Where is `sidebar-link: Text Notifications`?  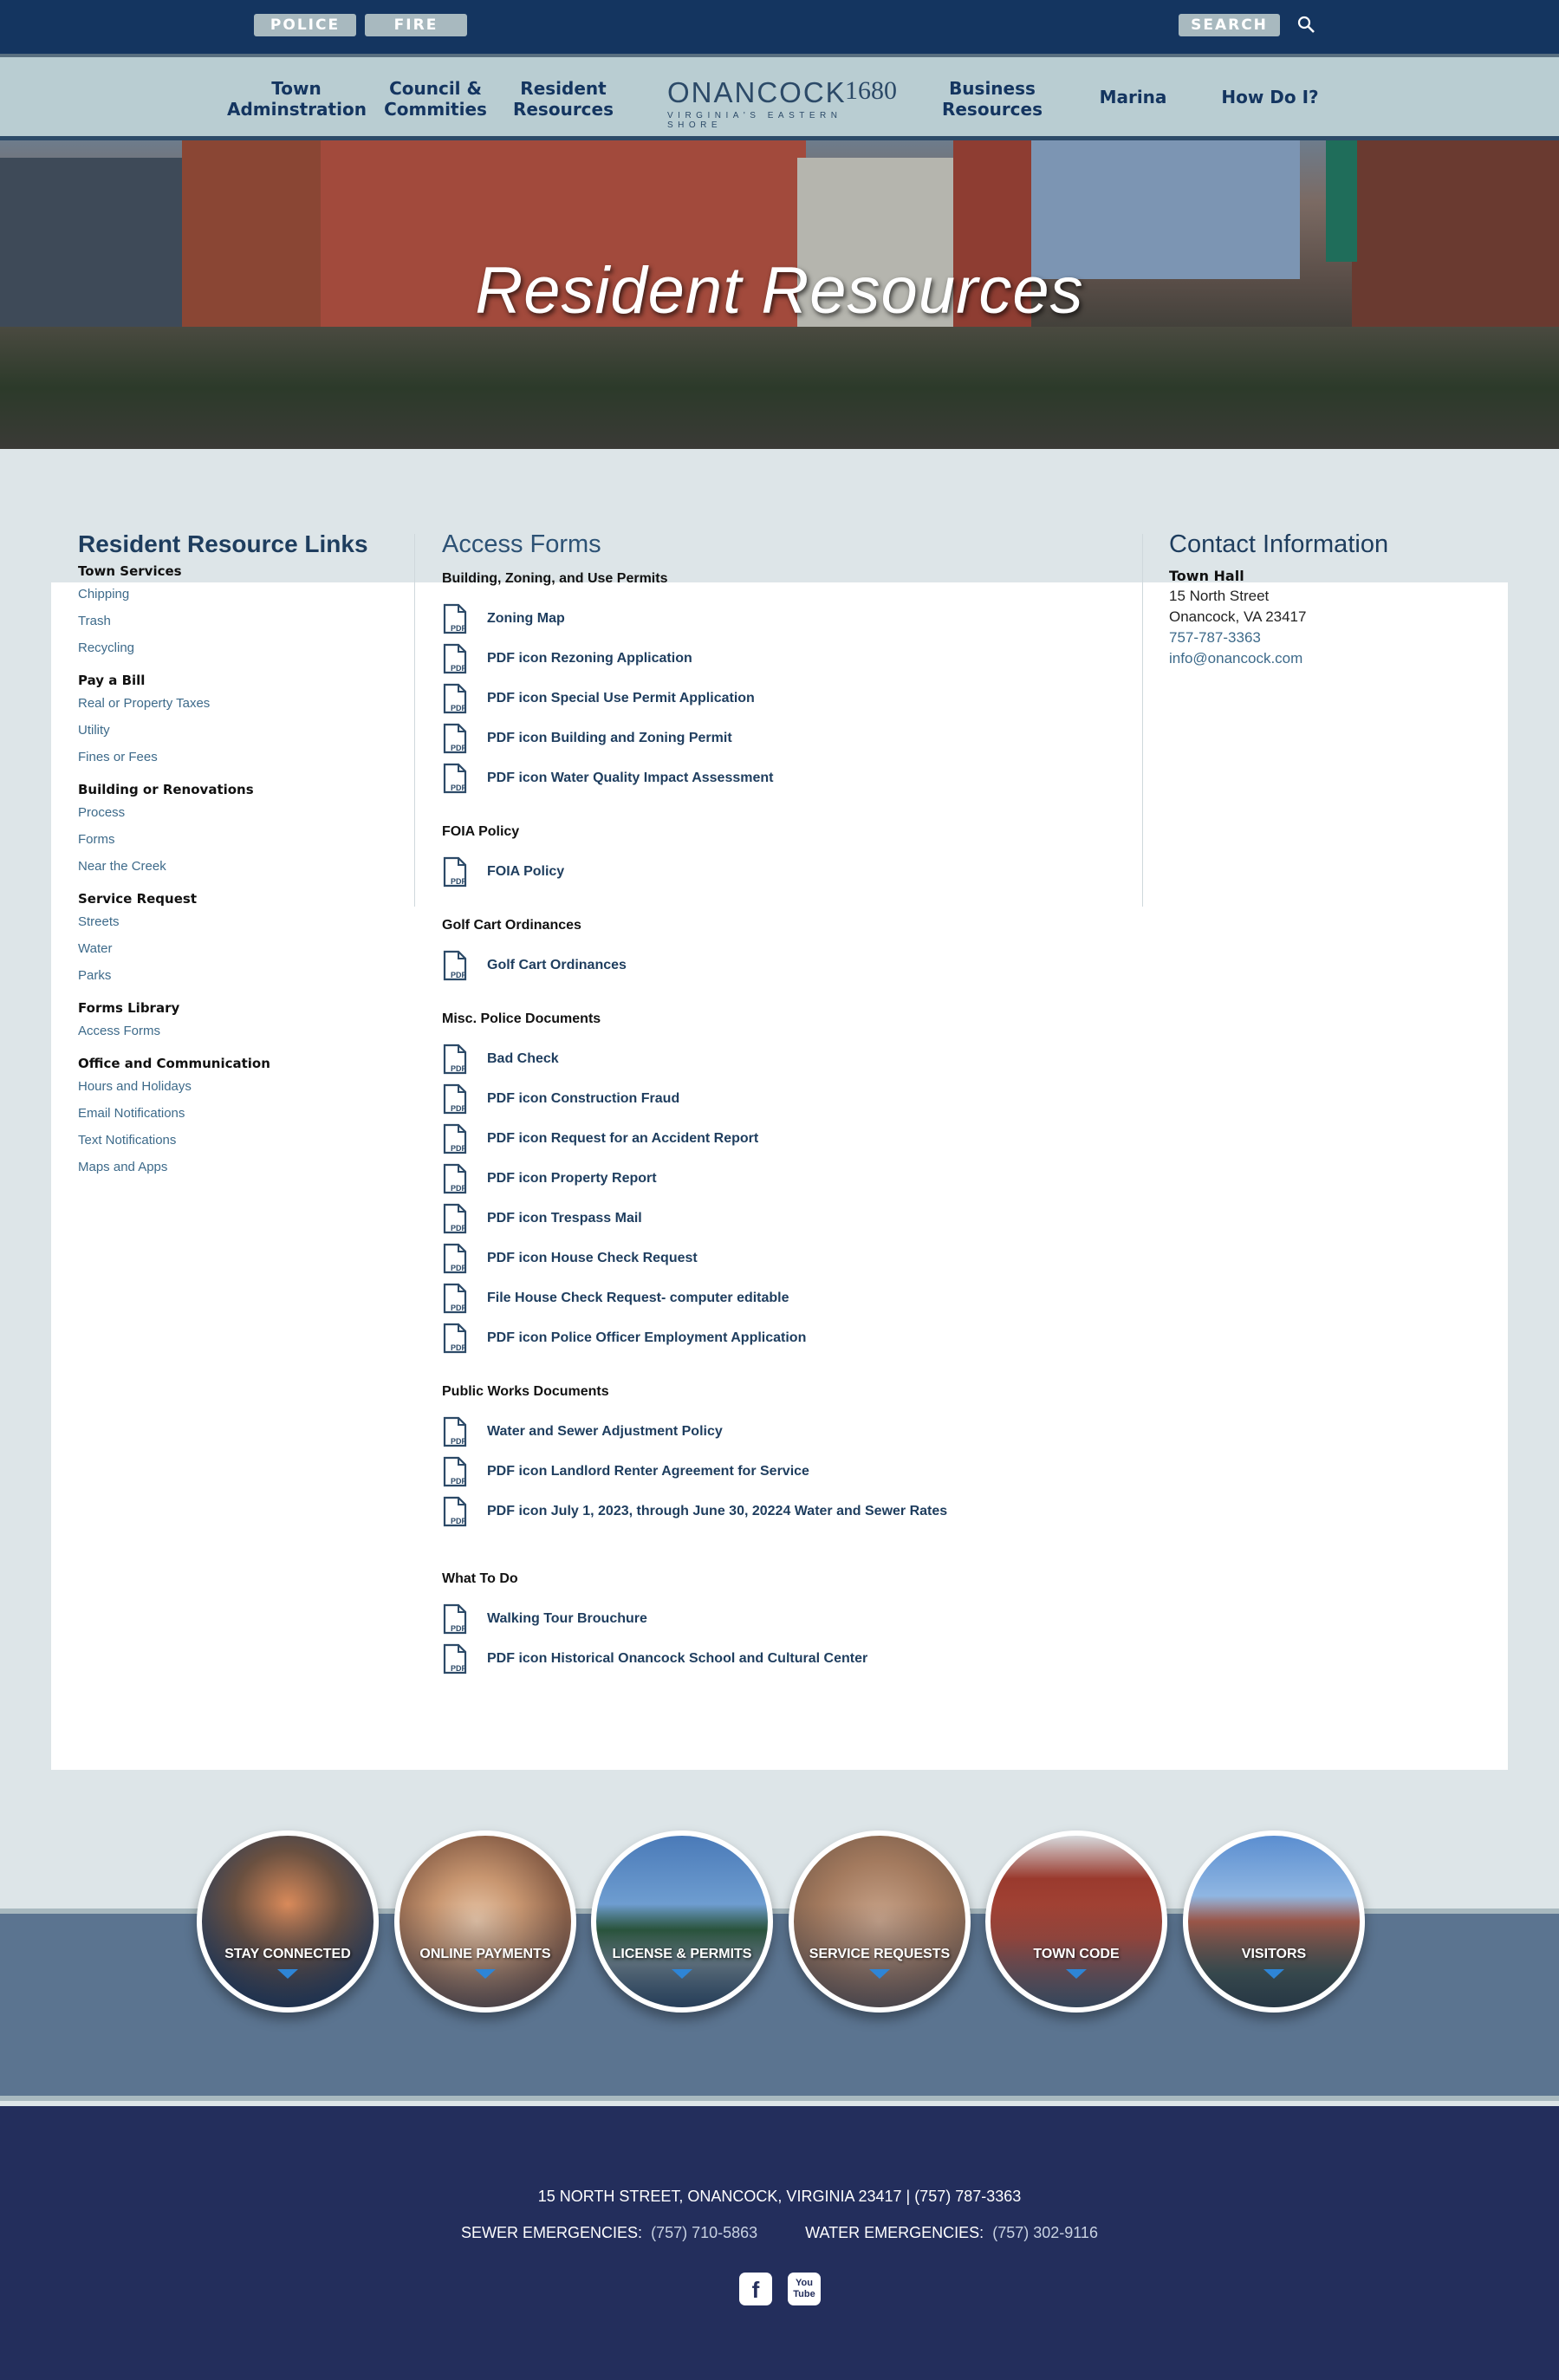
sidebar-link: Text Notifications is located at coordinates (243, 1140).